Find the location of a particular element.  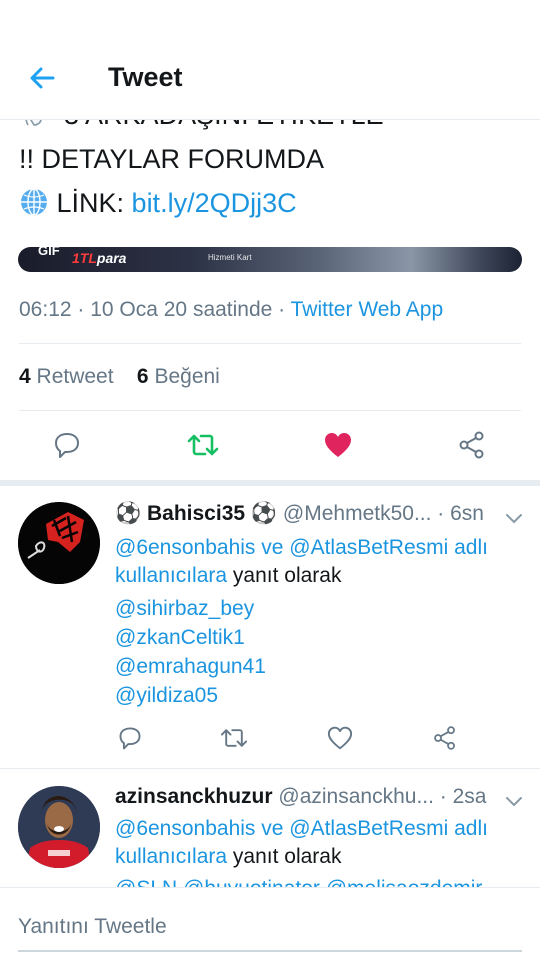

tweet-actions is located at coordinates (270, 447).